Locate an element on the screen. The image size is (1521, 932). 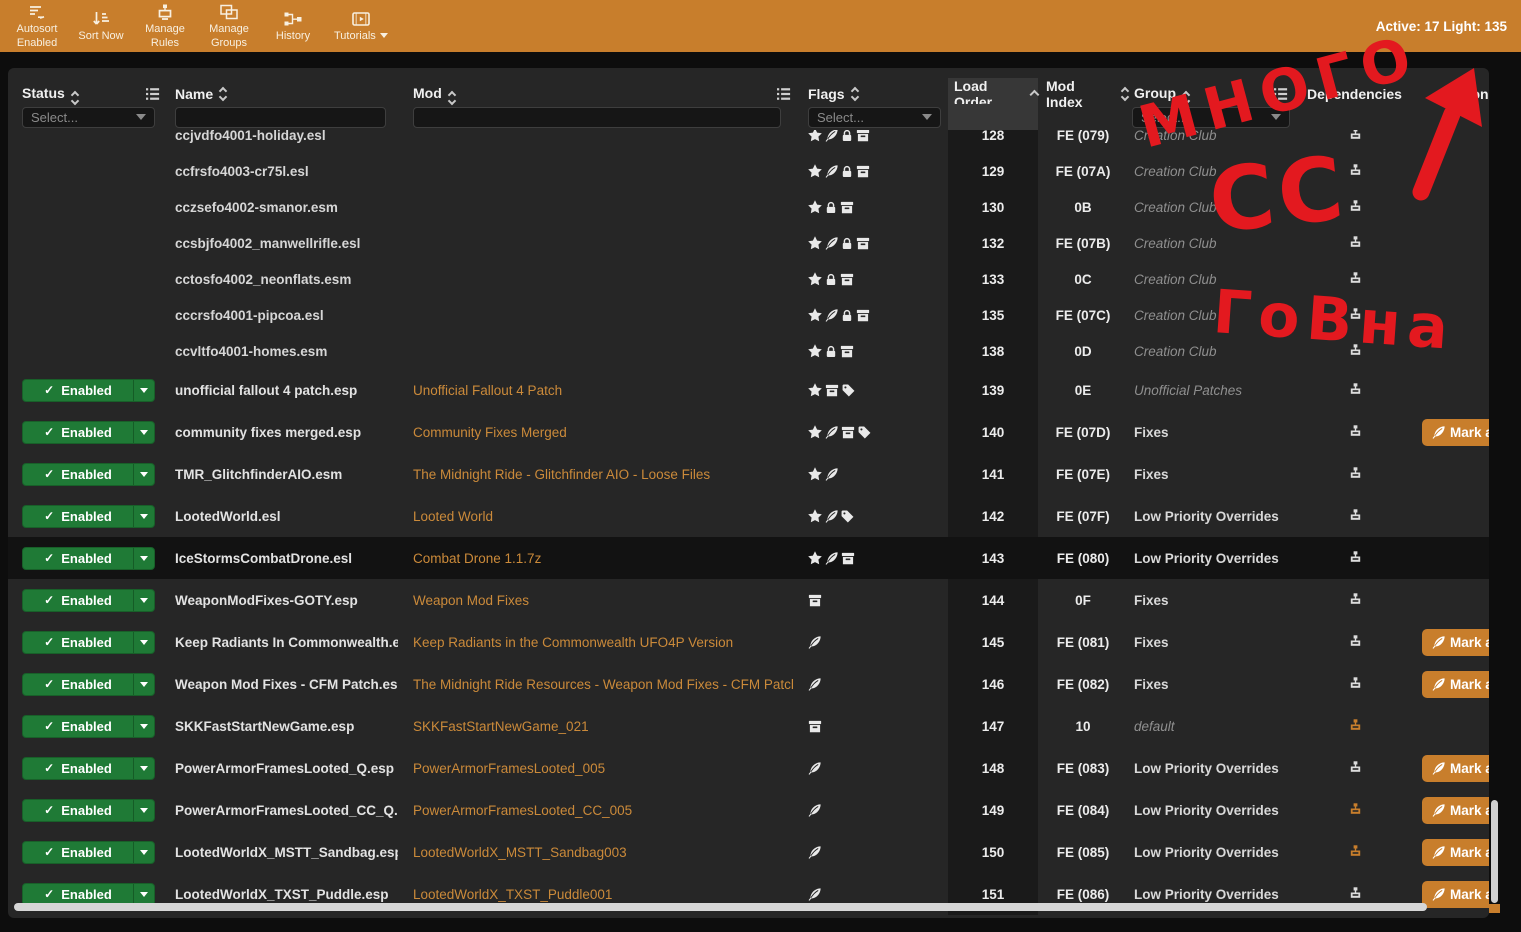
column-header-status: Status is located at coordinates (51, 95).